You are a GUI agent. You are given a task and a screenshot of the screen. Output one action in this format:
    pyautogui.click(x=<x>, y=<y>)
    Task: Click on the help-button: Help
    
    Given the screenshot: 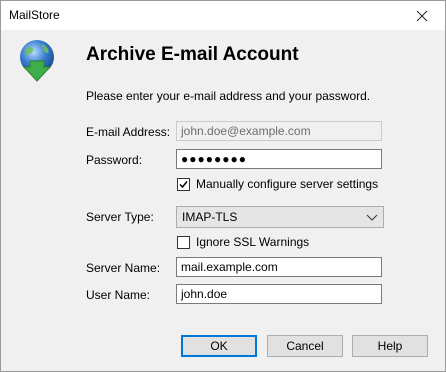 What is the action you would take?
    pyautogui.click(x=390, y=346)
    